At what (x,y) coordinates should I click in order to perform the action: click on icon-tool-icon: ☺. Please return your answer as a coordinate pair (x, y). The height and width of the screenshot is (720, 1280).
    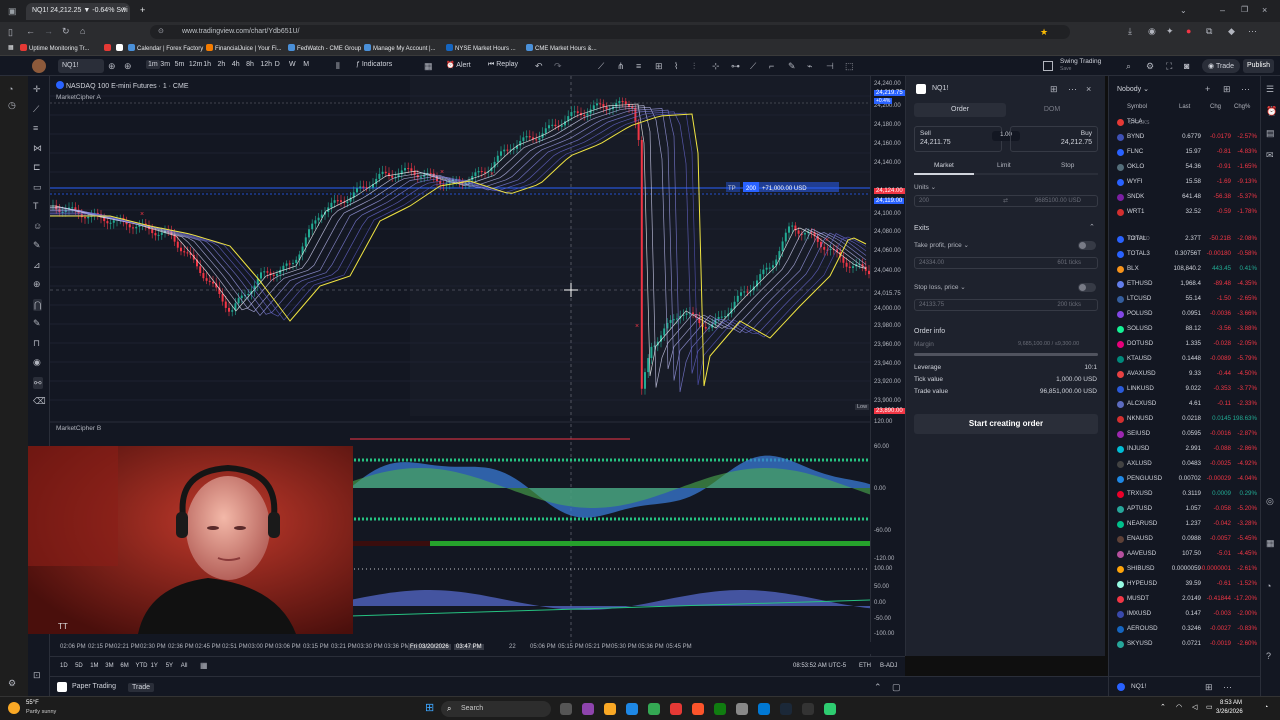
    Looking at the image, I should click on (37, 226).